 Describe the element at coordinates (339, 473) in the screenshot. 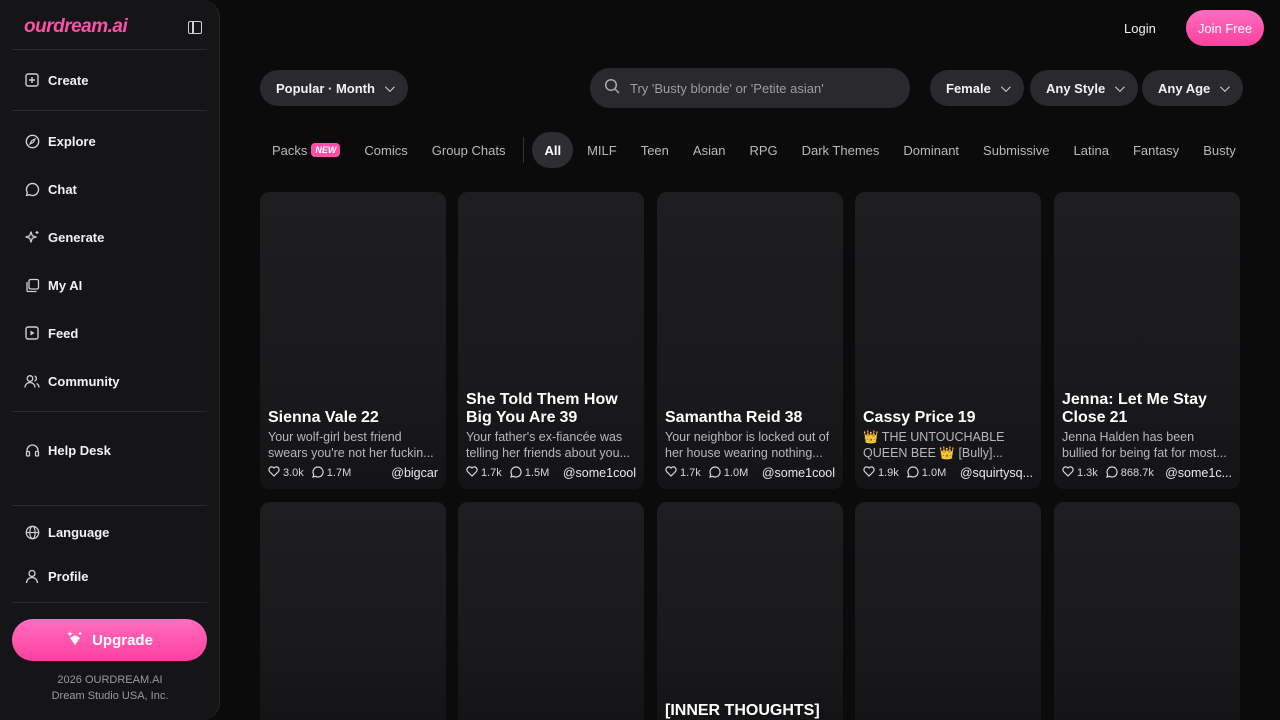

I see `chats-count: 1.7M` at that location.